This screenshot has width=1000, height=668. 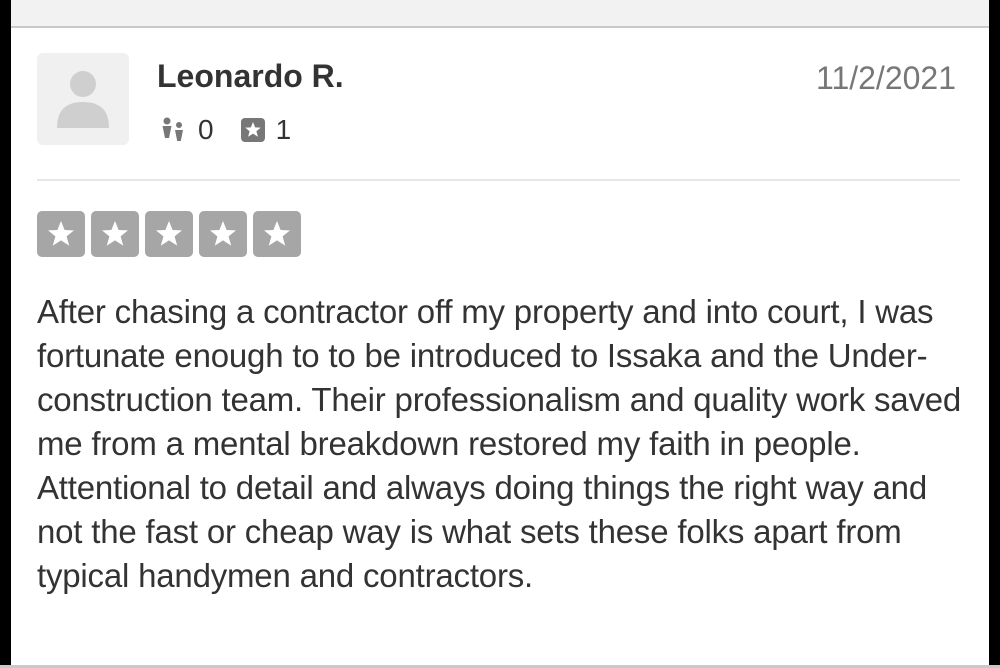 What do you see at coordinates (250, 76) in the screenshot?
I see `author-name: Leonardo R.` at bounding box center [250, 76].